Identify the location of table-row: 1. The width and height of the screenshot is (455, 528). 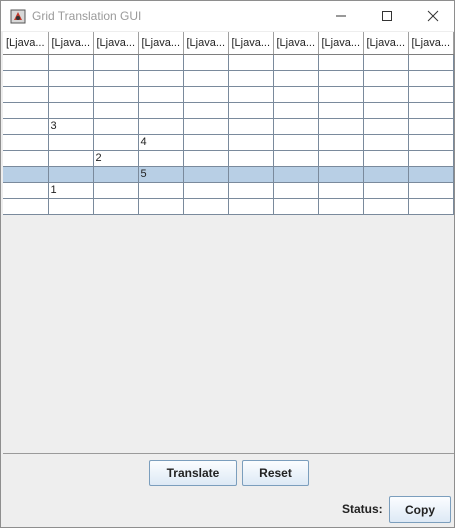
(228, 190).